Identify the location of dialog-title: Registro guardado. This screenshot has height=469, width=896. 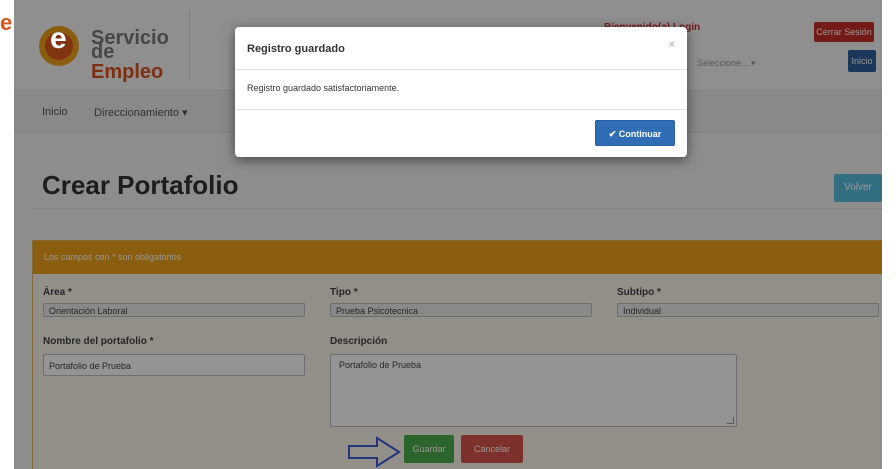
(296, 49).